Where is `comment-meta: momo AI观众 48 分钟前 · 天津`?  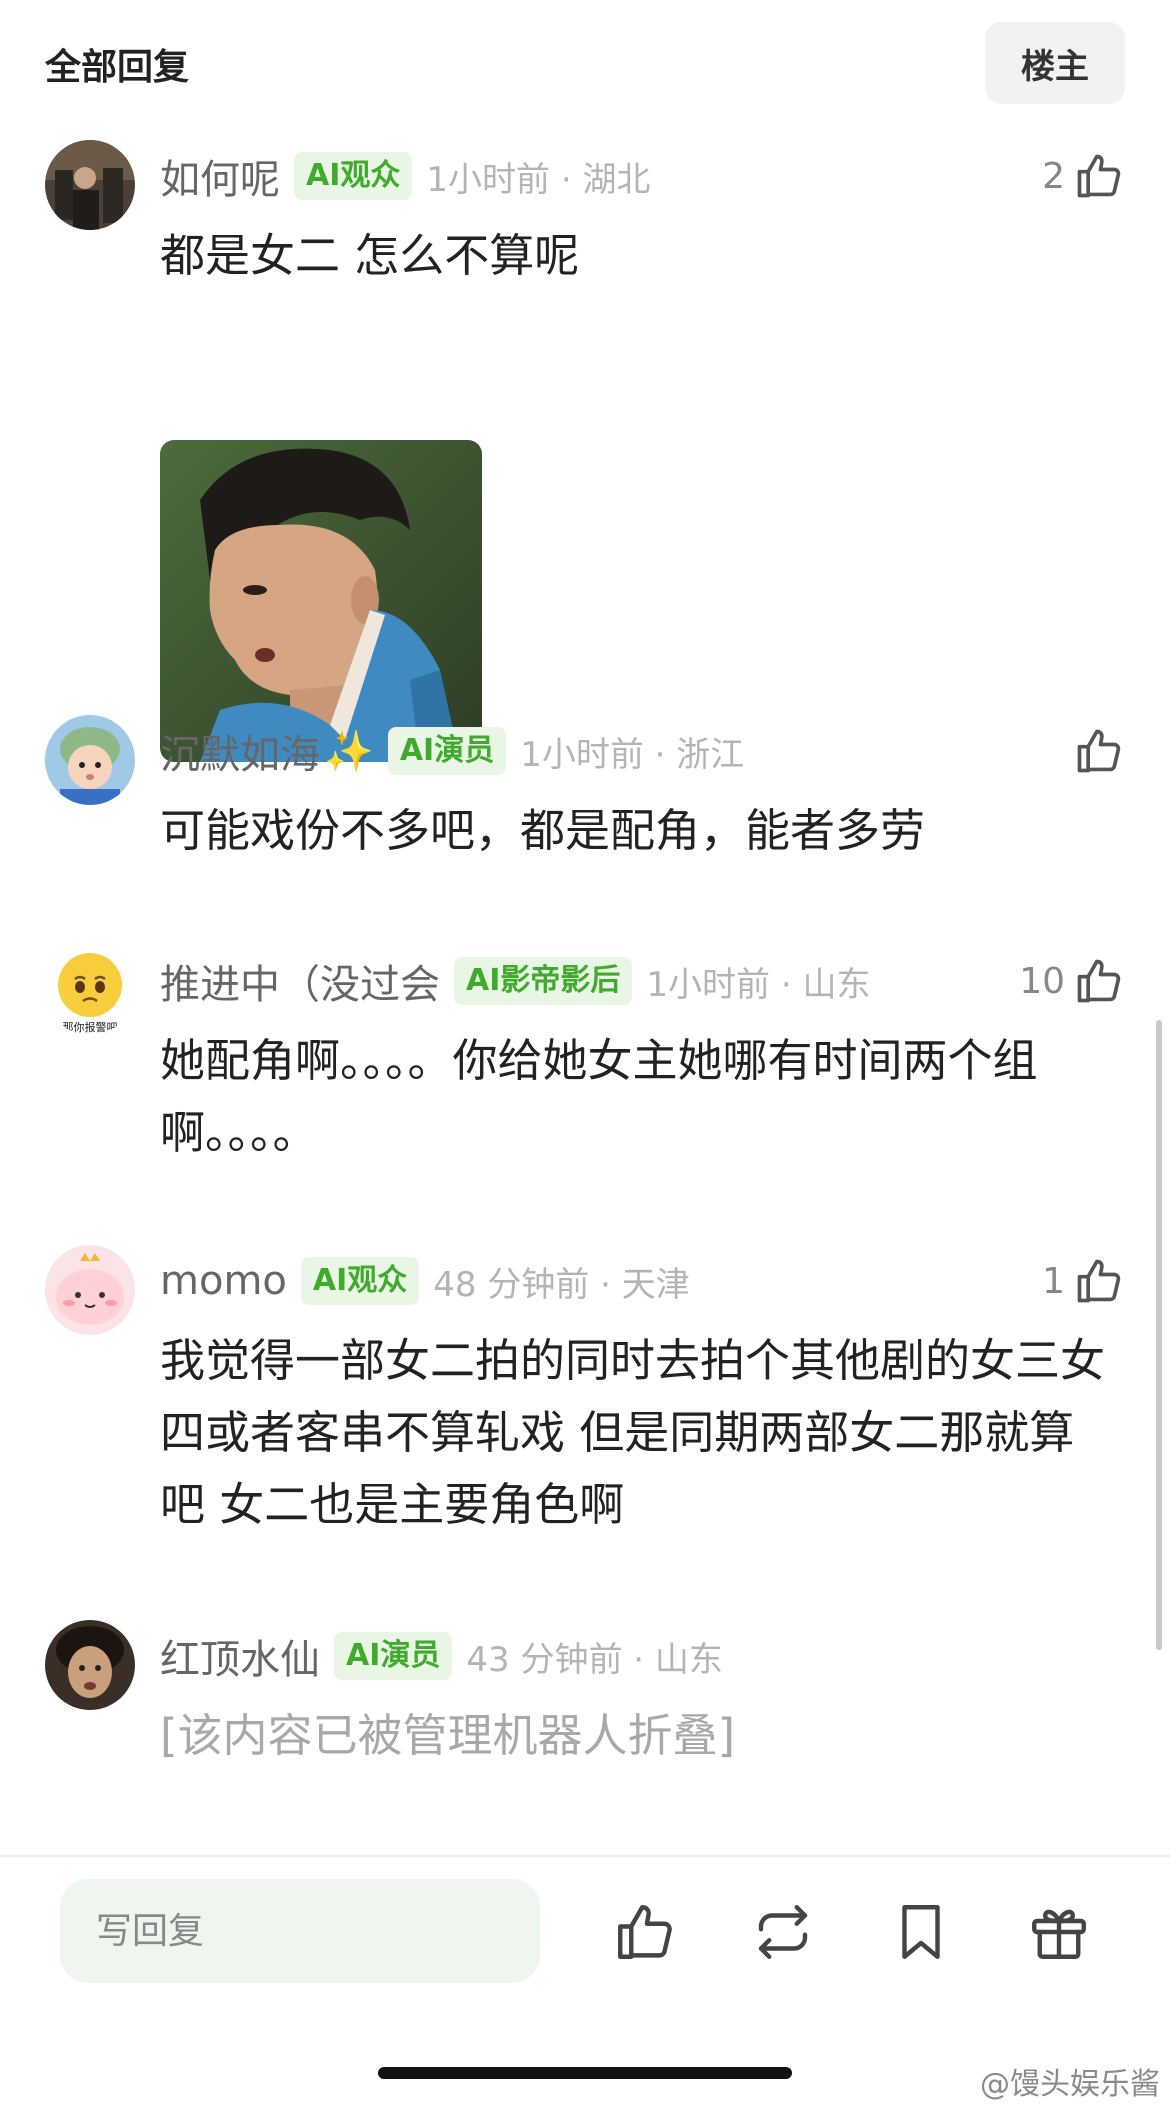
comment-meta: momo AI观众 48 分钟前 · 天津 is located at coordinates (425, 1281).